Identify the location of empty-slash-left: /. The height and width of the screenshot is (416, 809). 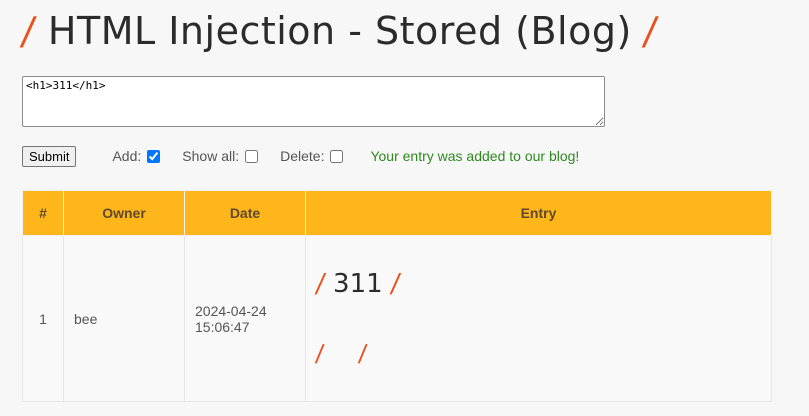
(319, 353).